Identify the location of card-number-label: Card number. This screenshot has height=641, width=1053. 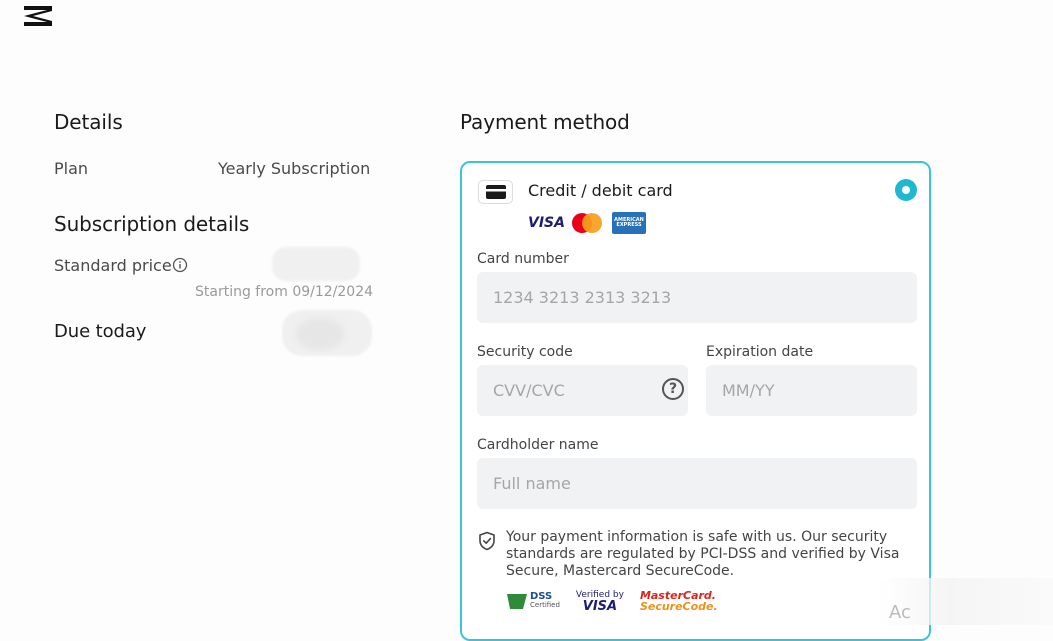
(523, 259).